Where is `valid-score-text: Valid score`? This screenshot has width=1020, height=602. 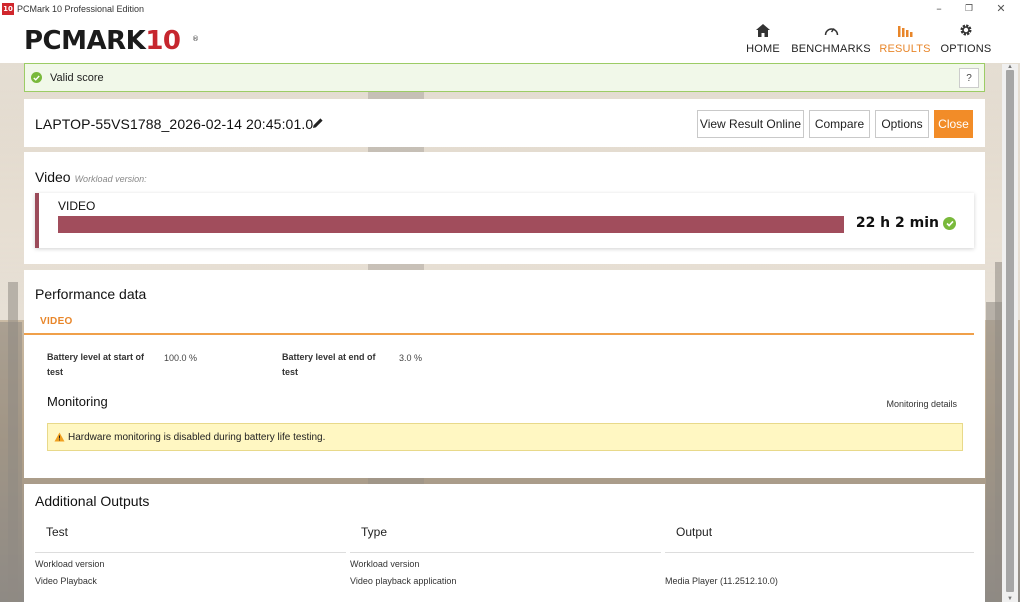 valid-score-text: Valid score is located at coordinates (77, 77).